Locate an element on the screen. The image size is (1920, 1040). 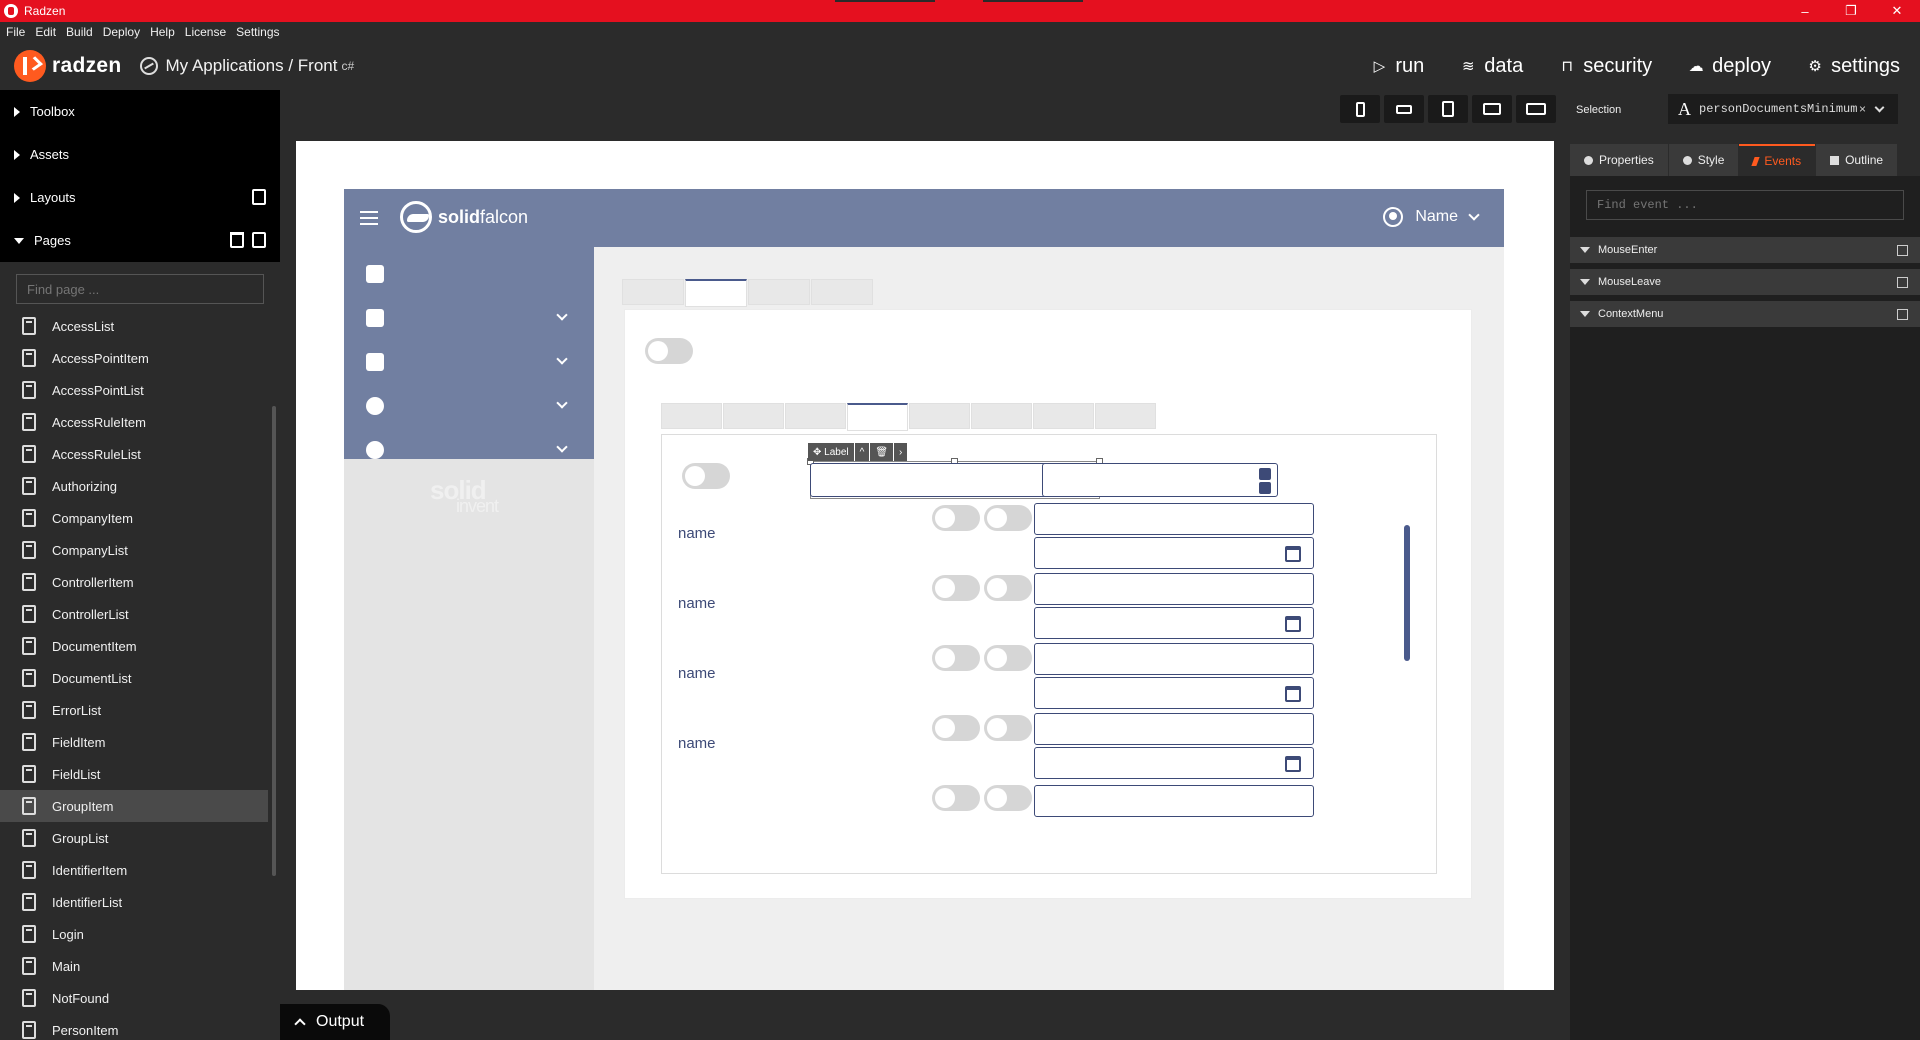
add-page-icon is located at coordinates (259, 240).